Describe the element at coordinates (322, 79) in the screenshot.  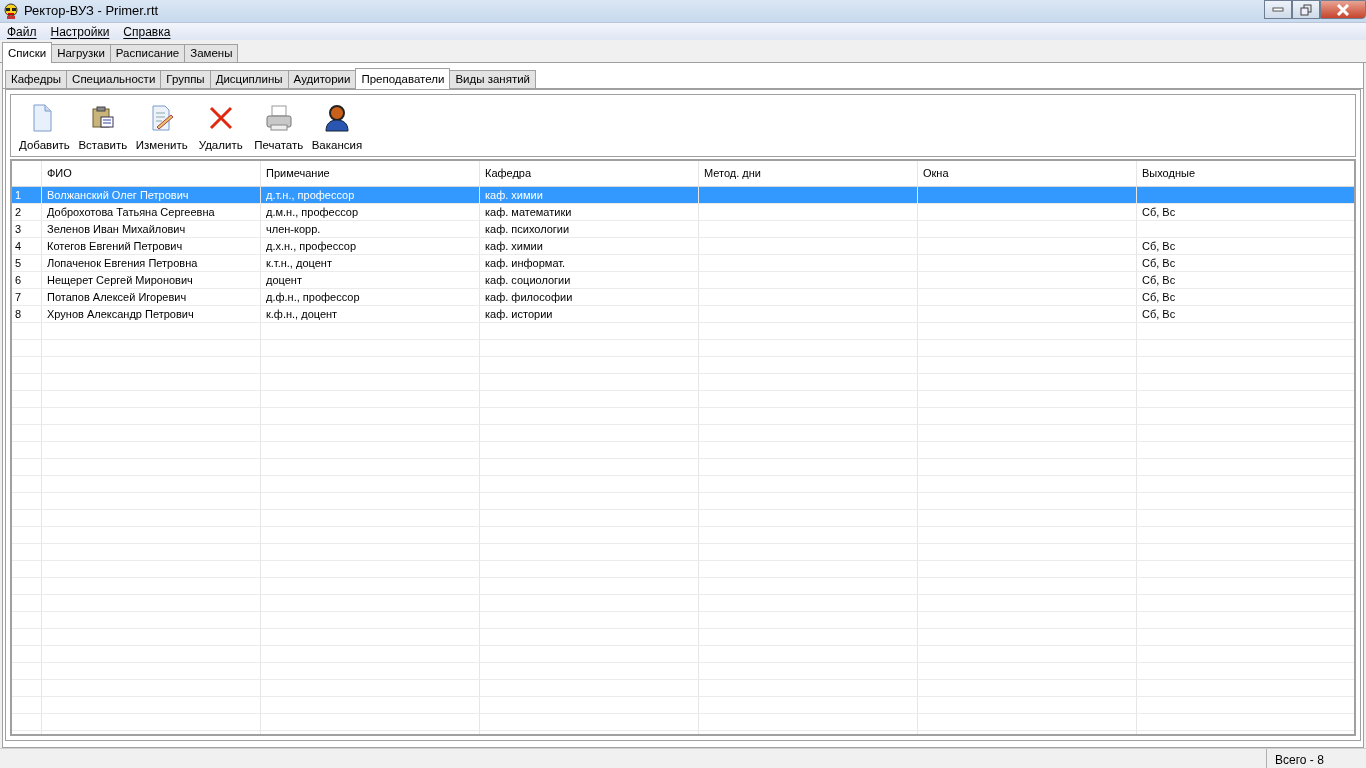
I see `tab: Аудитории` at that location.